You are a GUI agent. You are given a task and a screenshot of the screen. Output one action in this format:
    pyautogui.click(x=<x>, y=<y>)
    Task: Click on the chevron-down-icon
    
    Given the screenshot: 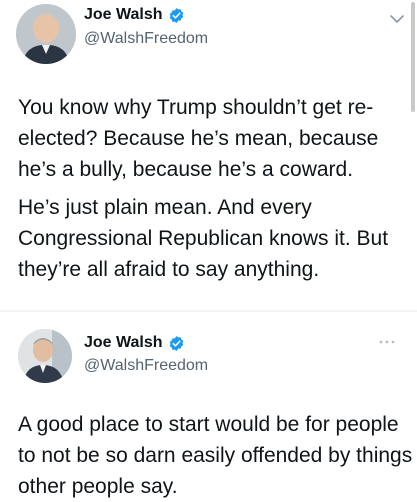 What is the action you would take?
    pyautogui.click(x=397, y=19)
    